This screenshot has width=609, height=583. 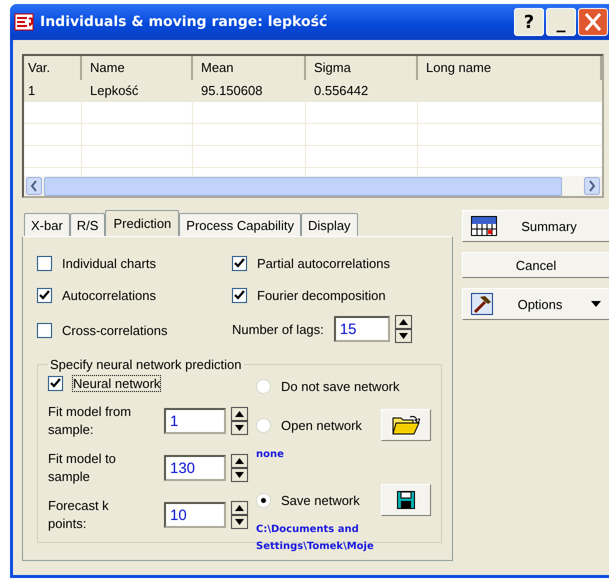 I want to click on caret-icon, so click(x=596, y=304).